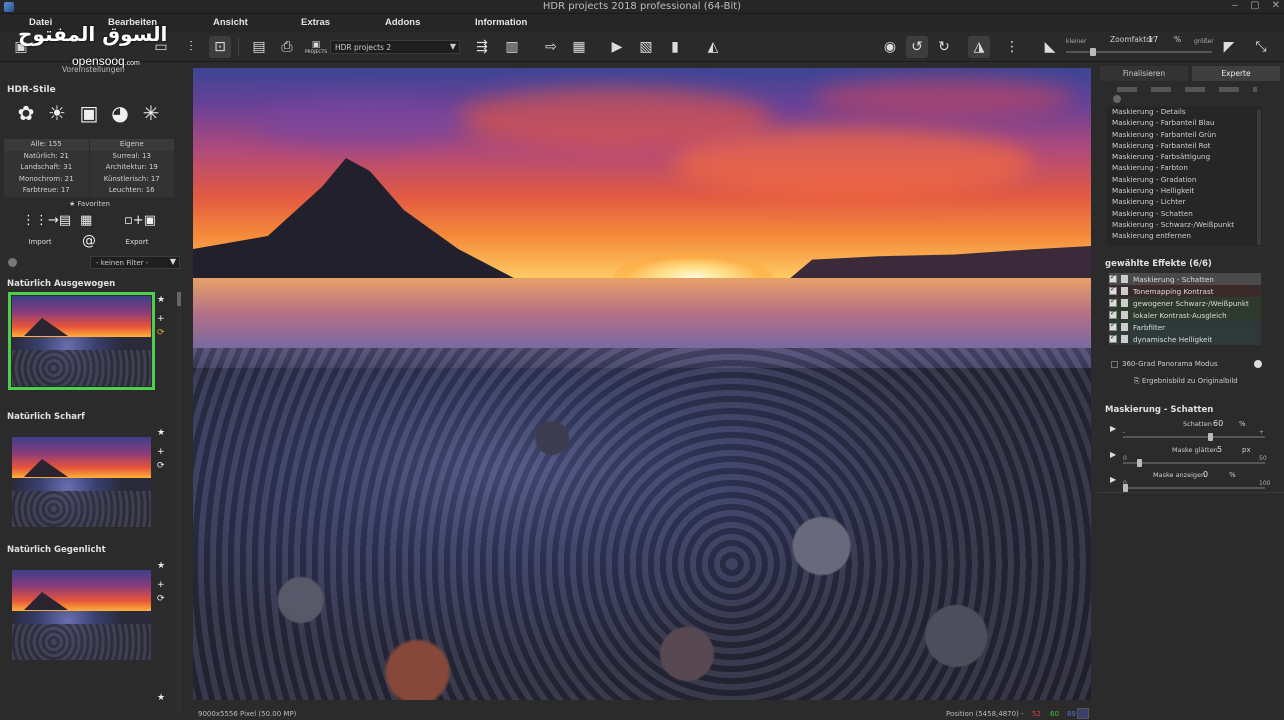  What do you see at coordinates (26, 113) in the screenshot?
I see `natural-icon: ✿` at bounding box center [26, 113].